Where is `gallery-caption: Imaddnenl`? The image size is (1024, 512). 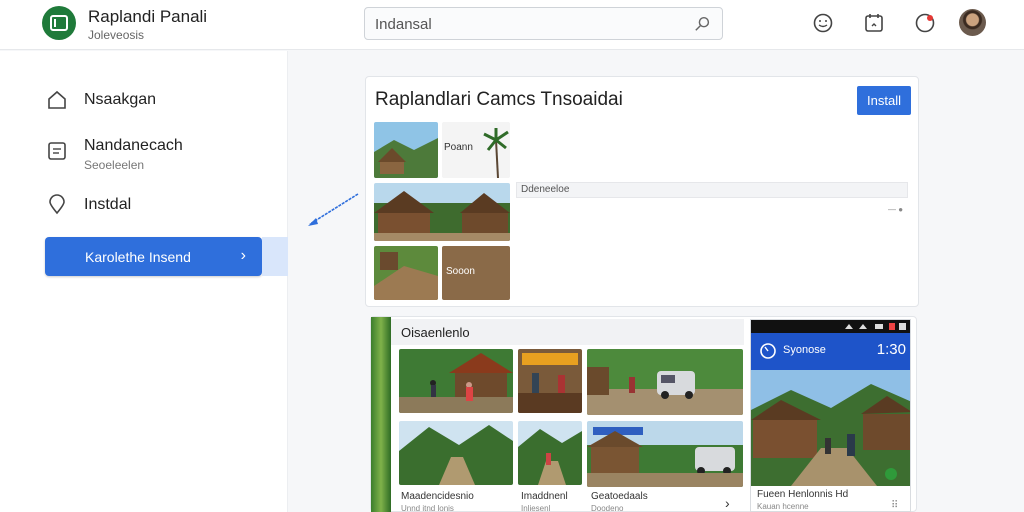
gallery-caption: Imaddnenl is located at coordinates (544, 496).